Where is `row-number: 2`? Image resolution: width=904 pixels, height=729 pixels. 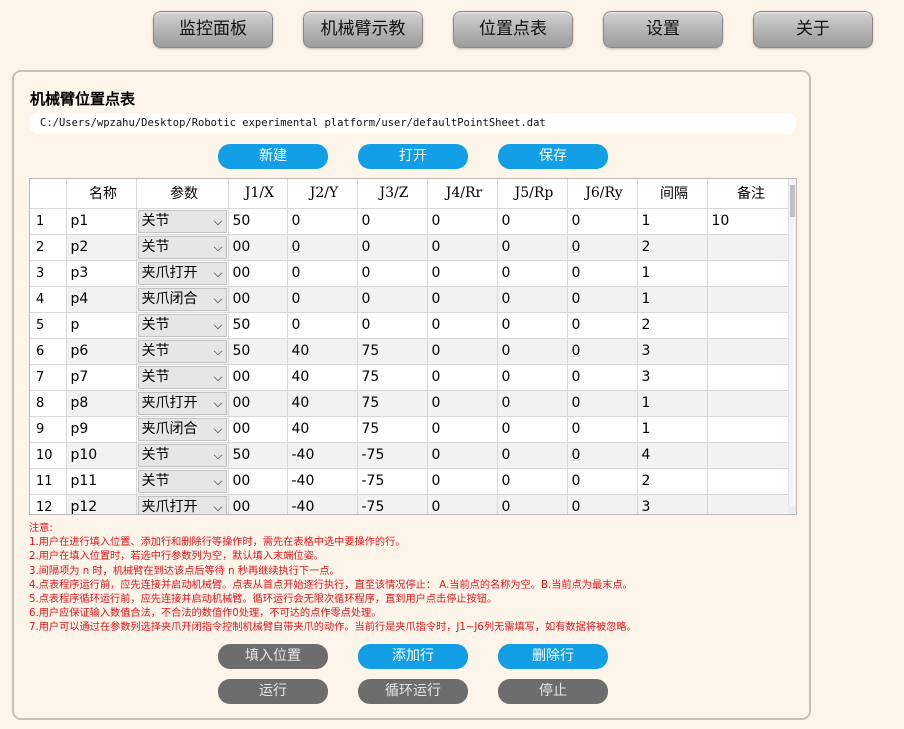
row-number: 2 is located at coordinates (48, 247).